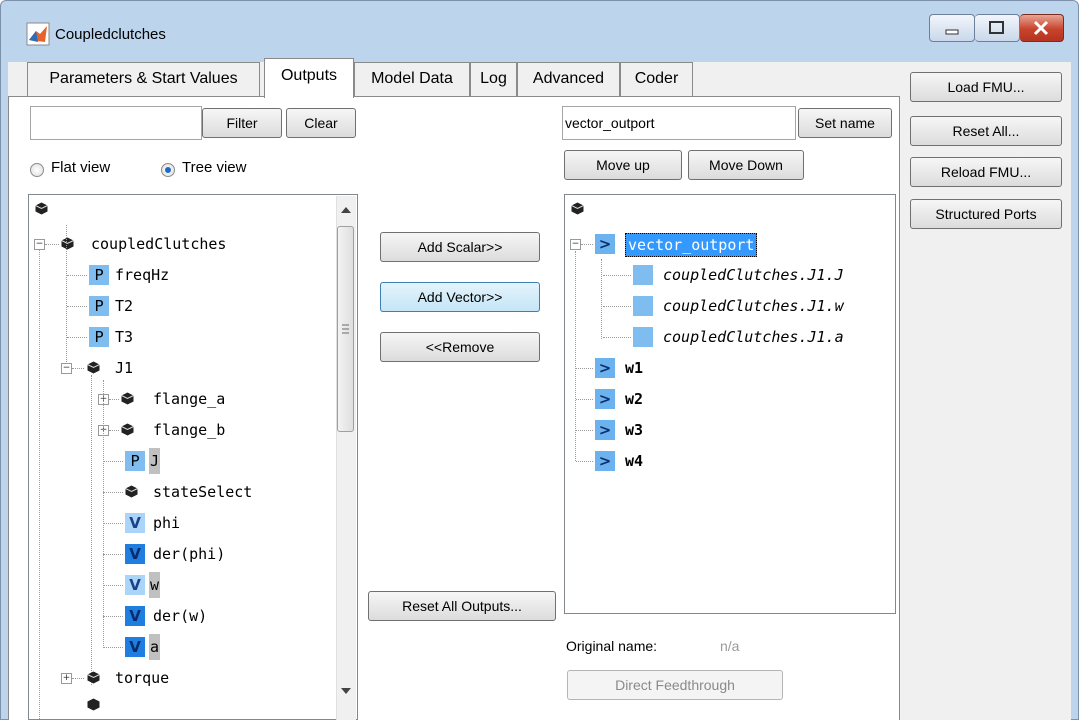 The width and height of the screenshot is (1079, 720). Describe the element at coordinates (460, 297) in the screenshot. I see `add-vector-button: Add Vector>>` at that location.